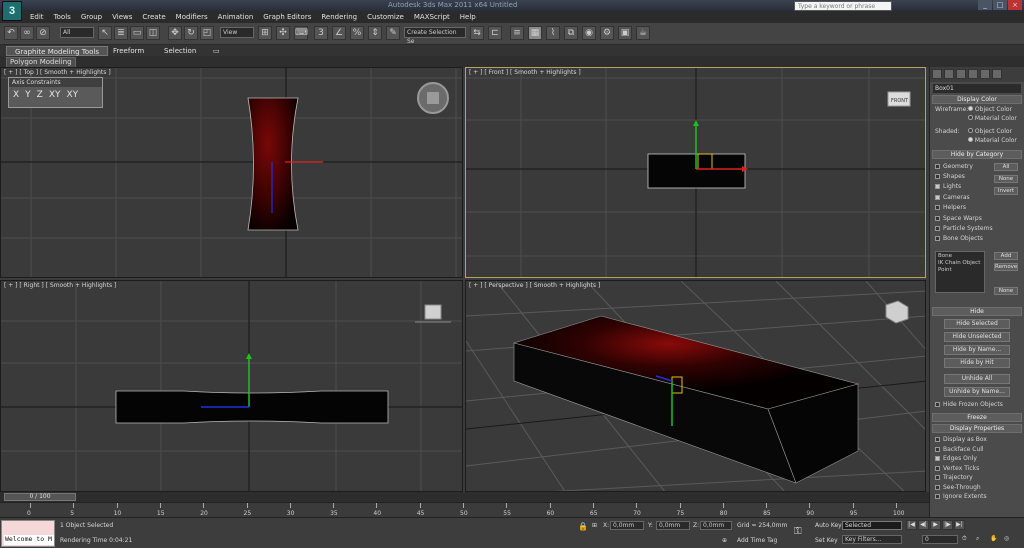  What do you see at coordinates (175, 33) in the screenshot?
I see `move-icon: ✥` at bounding box center [175, 33].